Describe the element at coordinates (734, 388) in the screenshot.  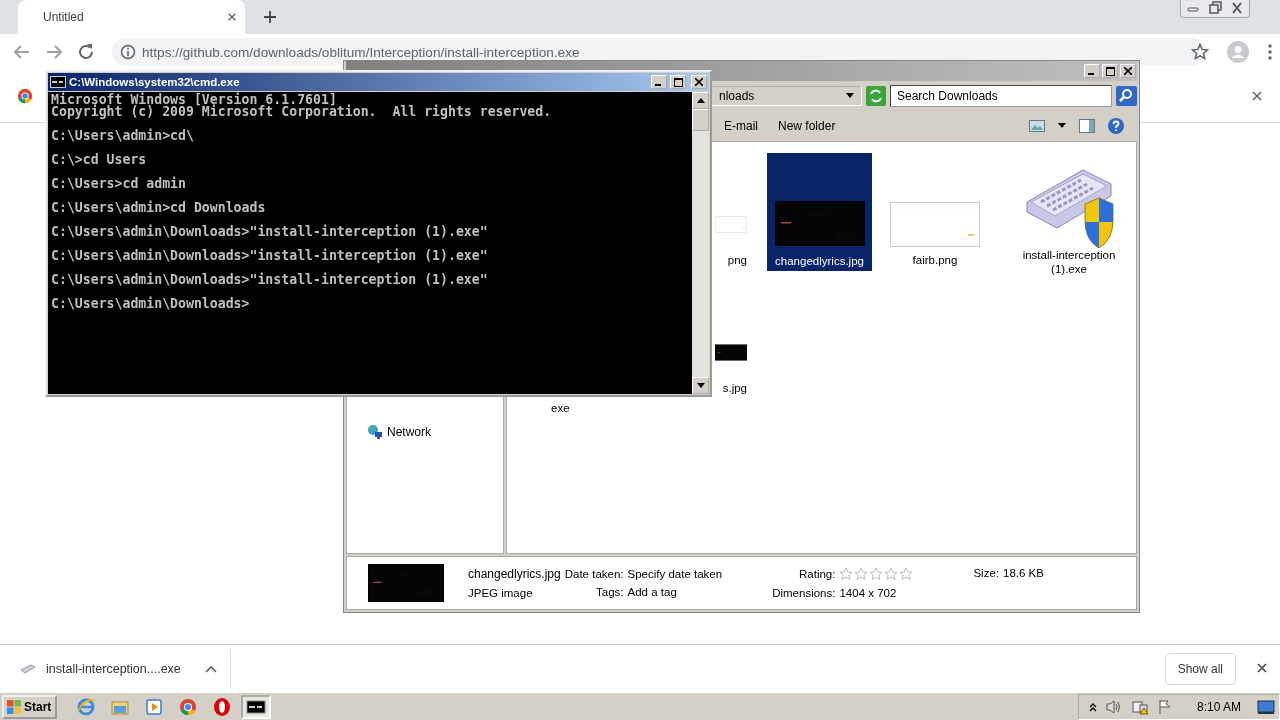
I see `file-name: s.jpg` at that location.